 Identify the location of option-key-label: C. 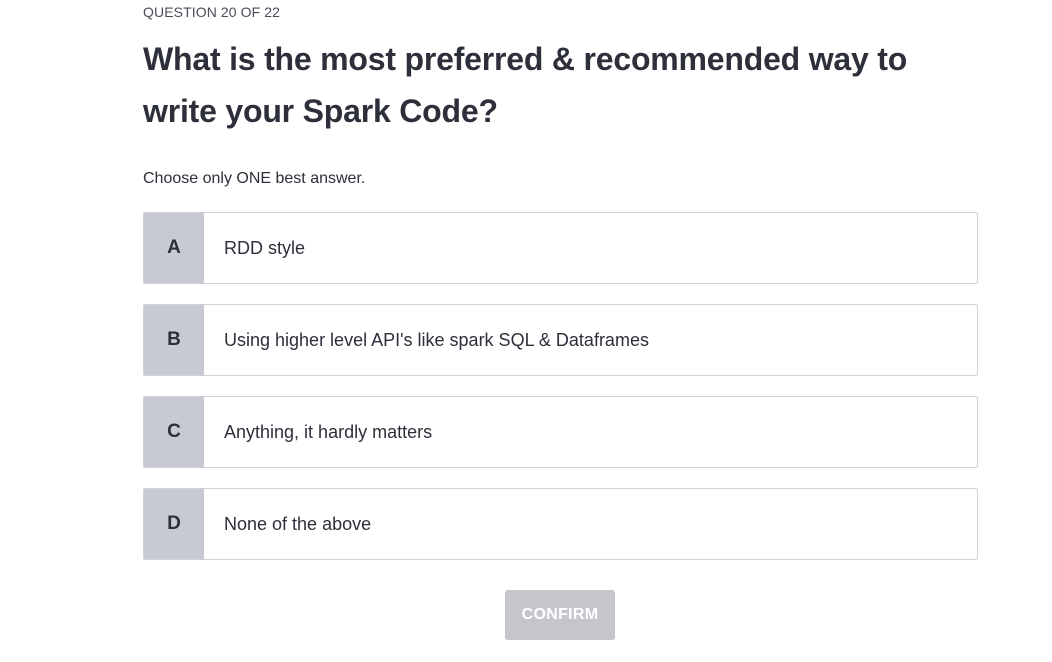
(174, 432).